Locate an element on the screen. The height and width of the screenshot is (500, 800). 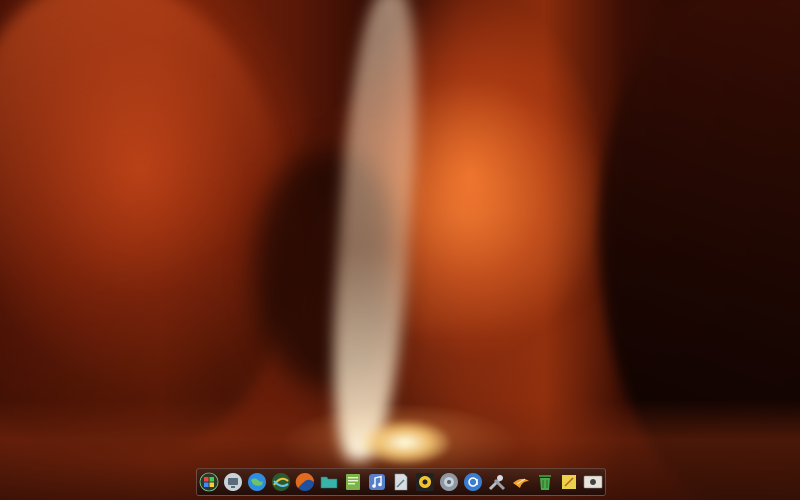
computer-icon is located at coordinates (233, 482).